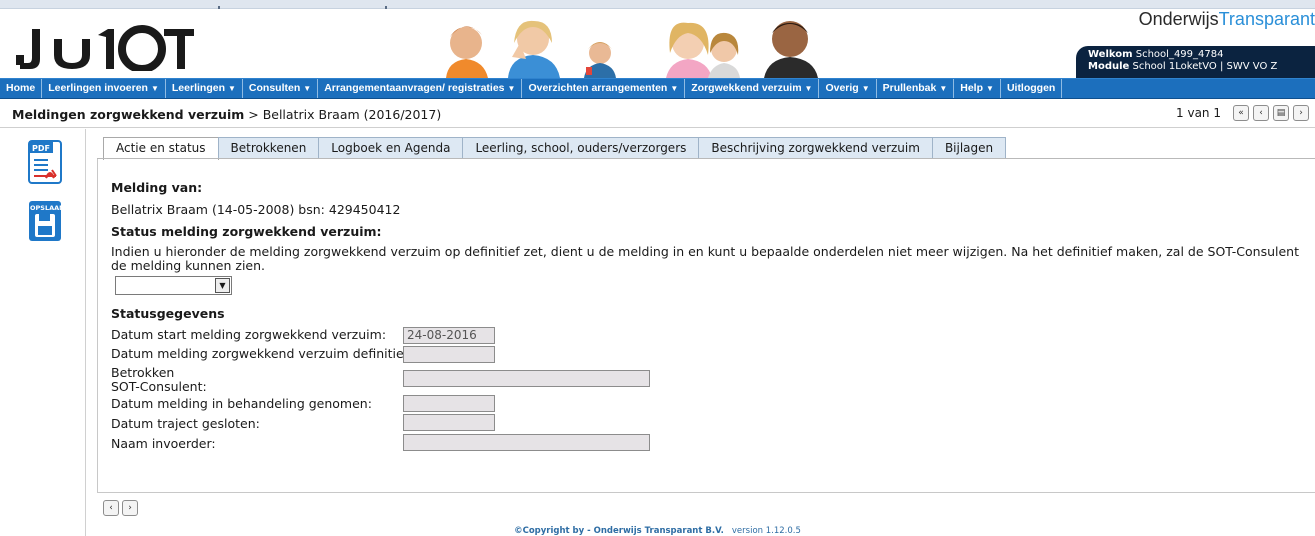 This screenshot has height=536, width=1315. Describe the element at coordinates (274, 88) in the screenshot. I see `nav-item-label: Consulten` at that location.